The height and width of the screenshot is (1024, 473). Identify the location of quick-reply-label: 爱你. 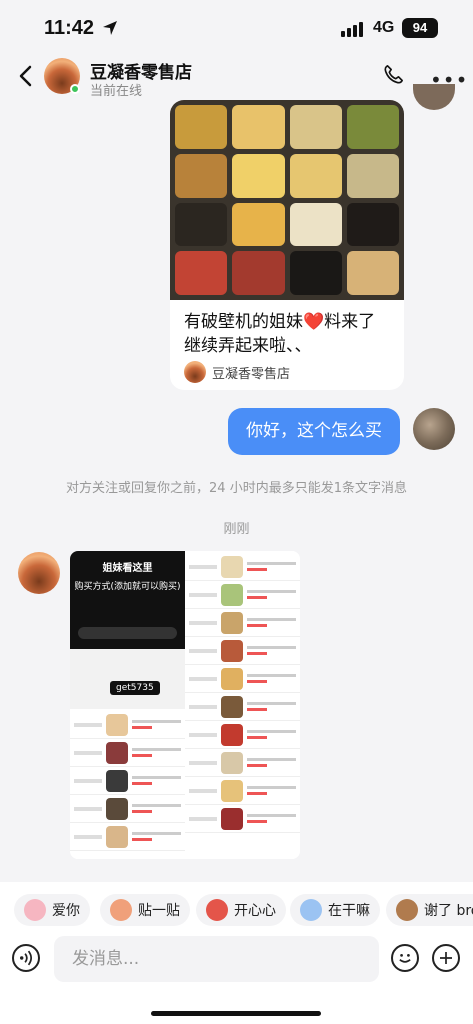
(66, 911).